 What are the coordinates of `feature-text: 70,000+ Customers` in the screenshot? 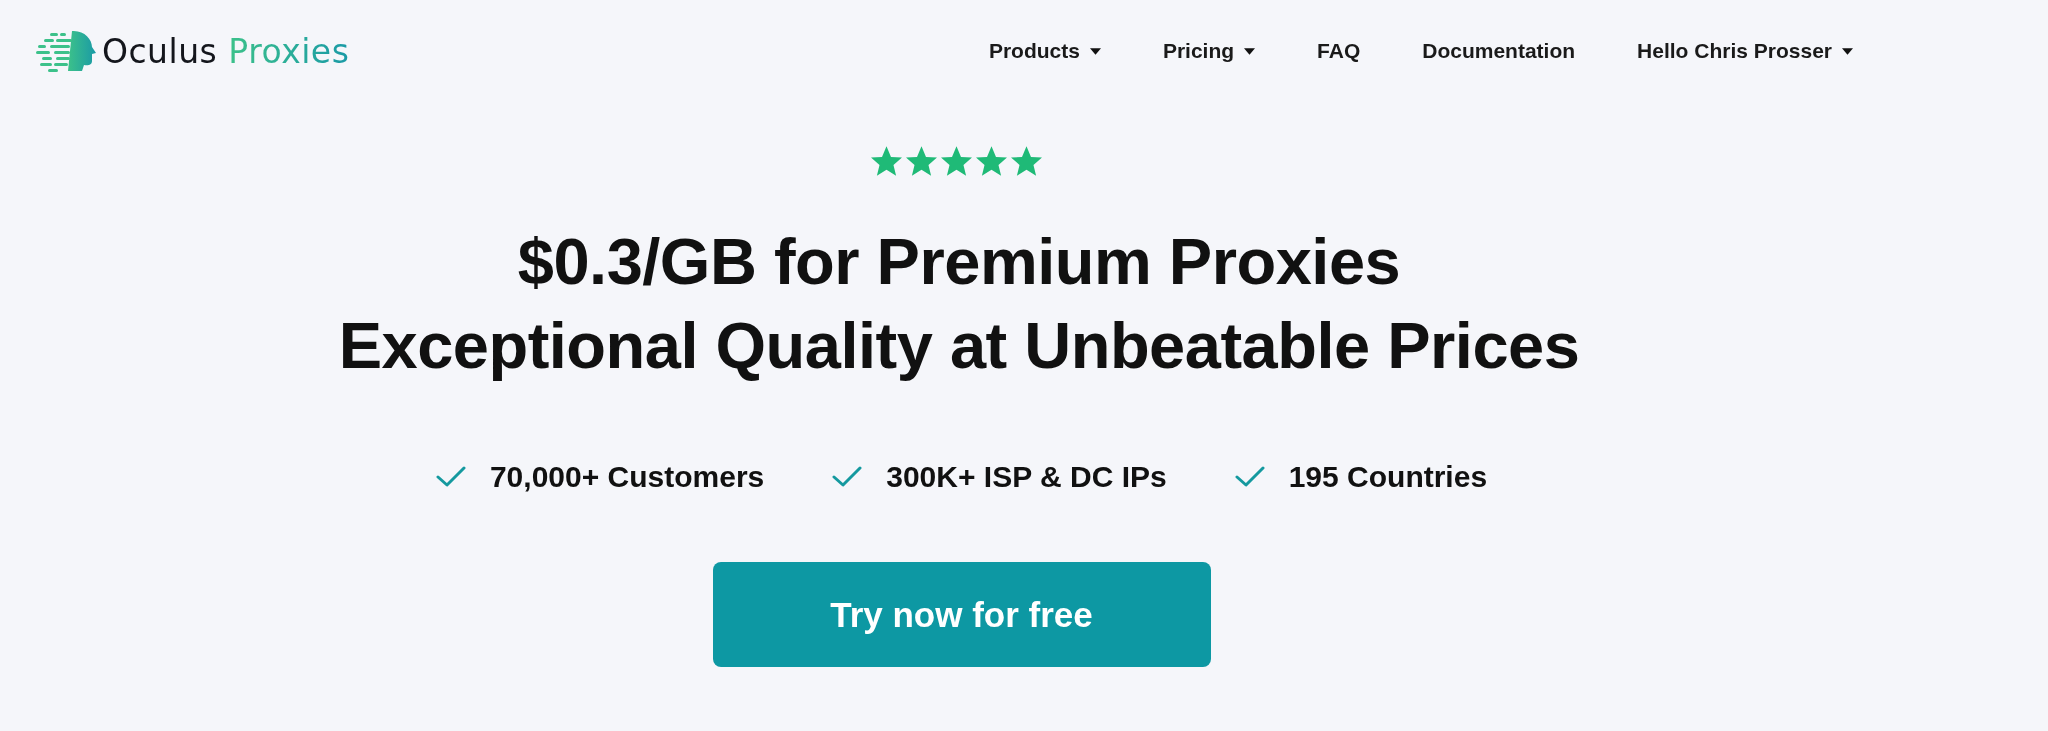 It's located at (627, 477).